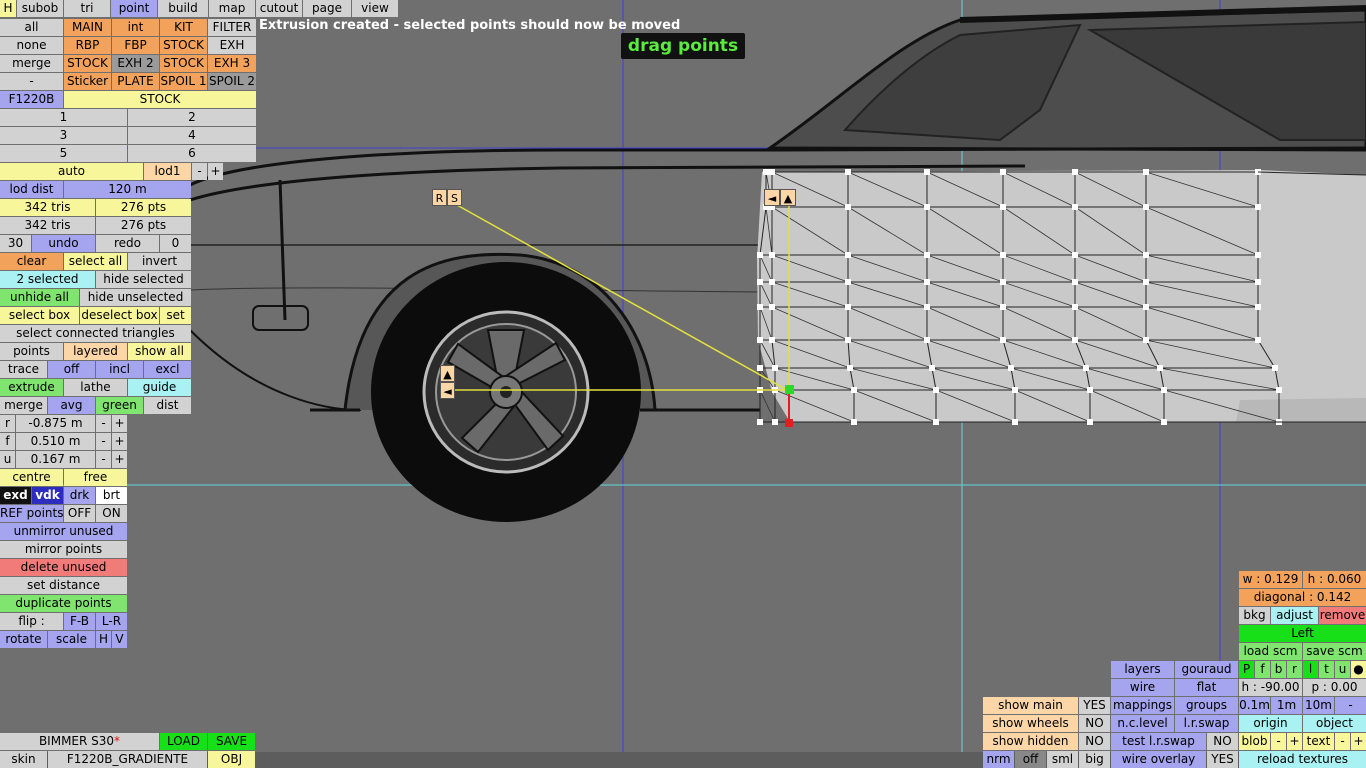  Describe the element at coordinates (79, 495) in the screenshot. I see `shade-drk: drk` at that location.